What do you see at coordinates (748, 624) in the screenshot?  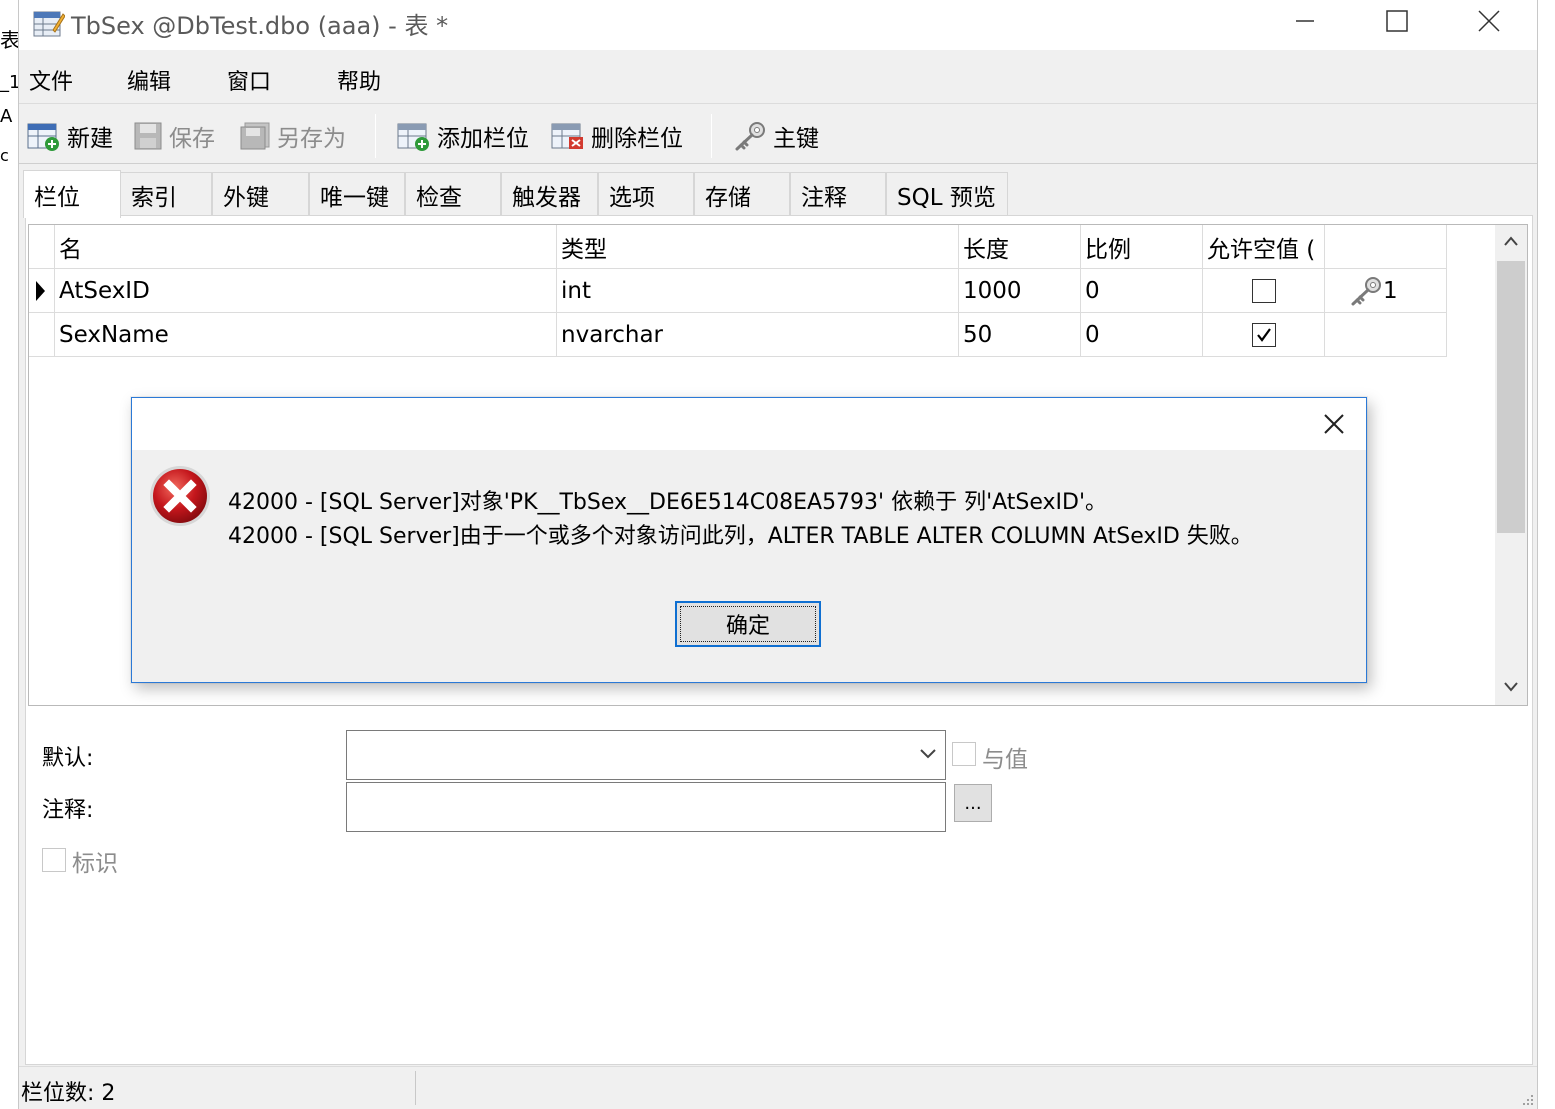 I see `ok-button: 确定` at bounding box center [748, 624].